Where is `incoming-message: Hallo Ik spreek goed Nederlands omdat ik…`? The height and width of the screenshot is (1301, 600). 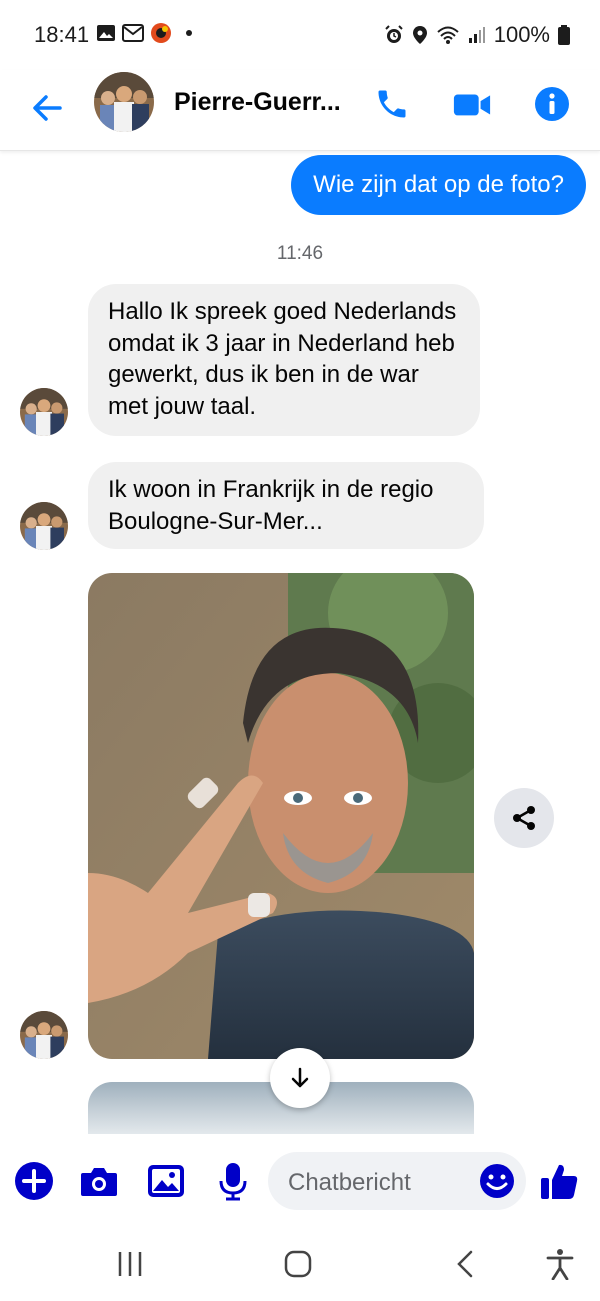 incoming-message: Hallo Ik spreek goed Nederlands omdat ik… is located at coordinates (284, 360).